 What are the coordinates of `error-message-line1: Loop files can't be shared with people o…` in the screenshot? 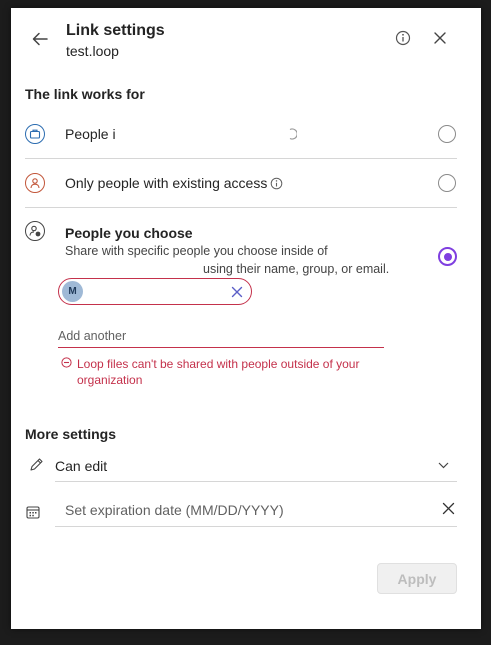 It's located at (218, 364).